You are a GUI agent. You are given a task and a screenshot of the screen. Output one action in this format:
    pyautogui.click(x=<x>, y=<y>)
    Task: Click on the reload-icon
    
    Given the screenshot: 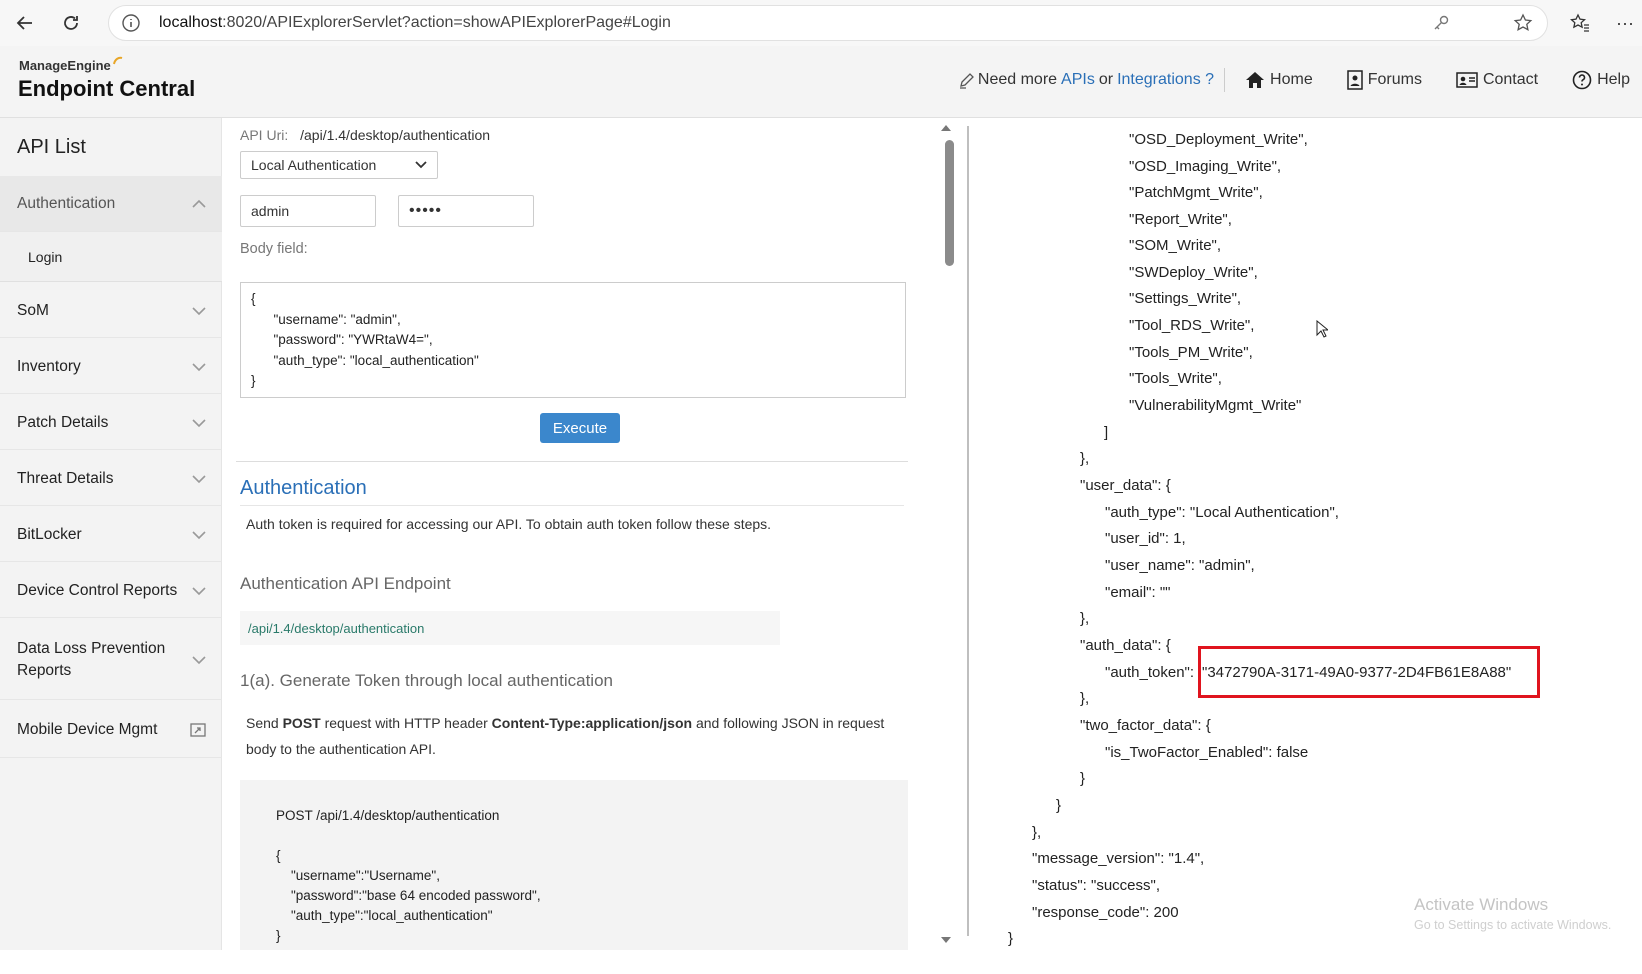 What is the action you would take?
    pyautogui.click(x=71, y=23)
    